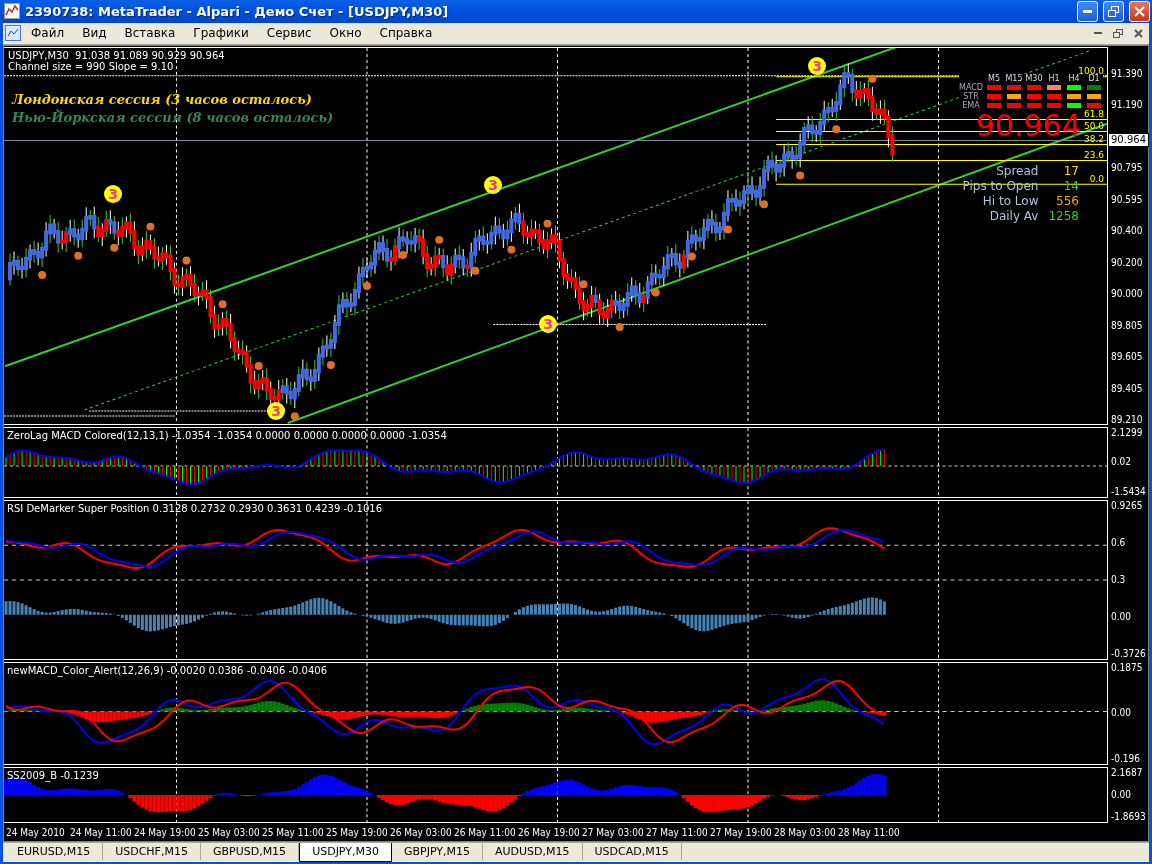 The height and width of the screenshot is (864, 1152). I want to click on fib-level-label: 61.8, so click(1093, 114).